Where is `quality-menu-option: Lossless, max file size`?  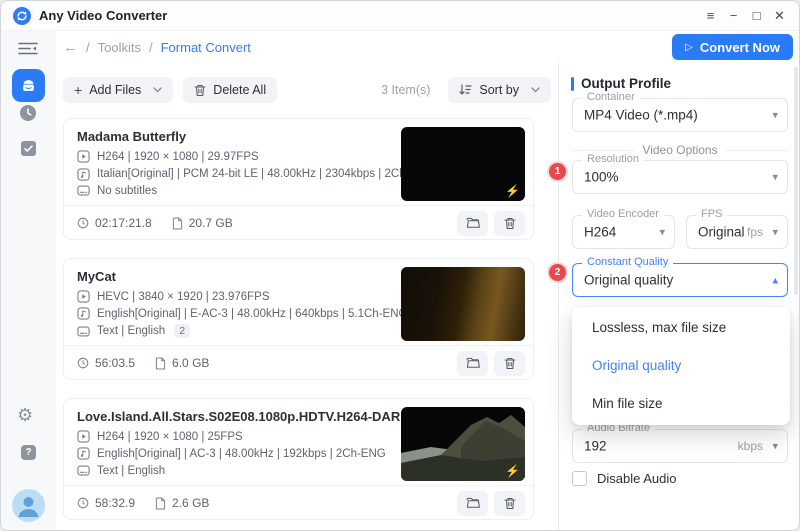 quality-menu-option: Lossless, max file size is located at coordinates (681, 328).